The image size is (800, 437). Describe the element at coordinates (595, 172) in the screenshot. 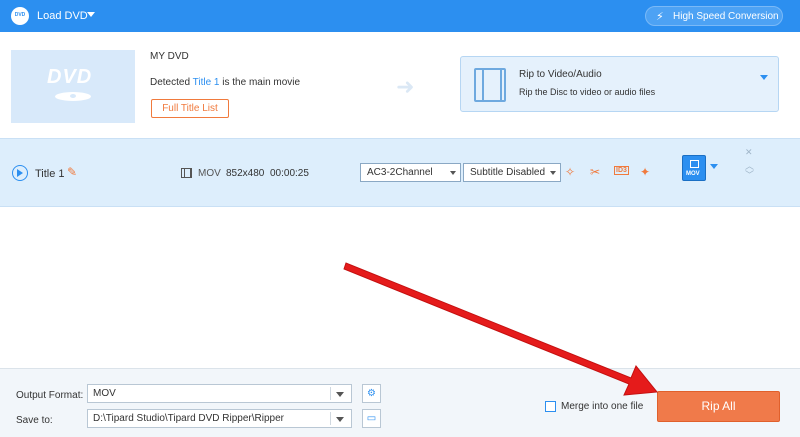

I see `scissors-cut-icon: ✂` at that location.